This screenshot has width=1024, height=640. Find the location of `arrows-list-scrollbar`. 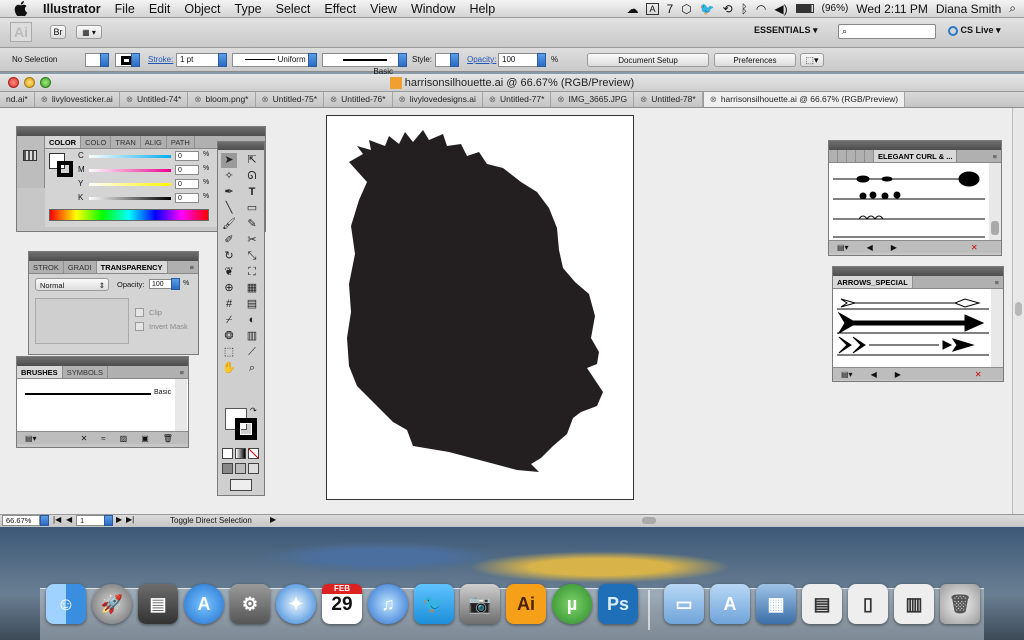

arrows-list-scrollbar is located at coordinates (997, 328).